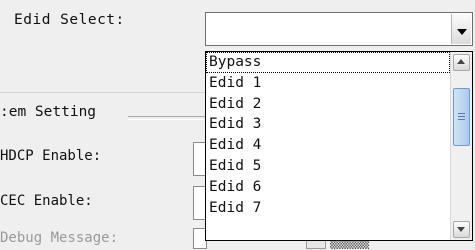 This screenshot has width=475, height=250. I want to click on debug-message-label: Debug Message:, so click(59, 238).